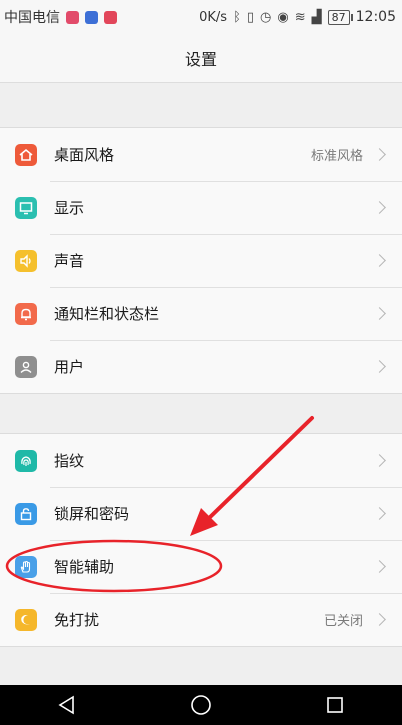  I want to click on settings-item-display: 显示, so click(201, 207).